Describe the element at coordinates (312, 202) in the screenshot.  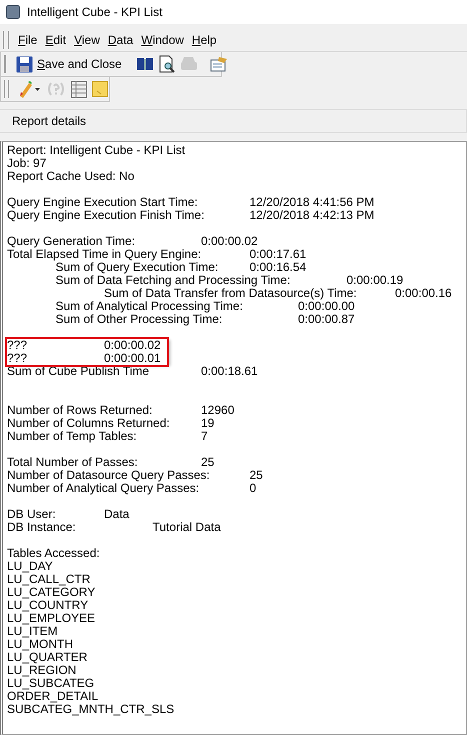
I see `stat-value: 12/20/2018 4:41:56 PM` at that location.